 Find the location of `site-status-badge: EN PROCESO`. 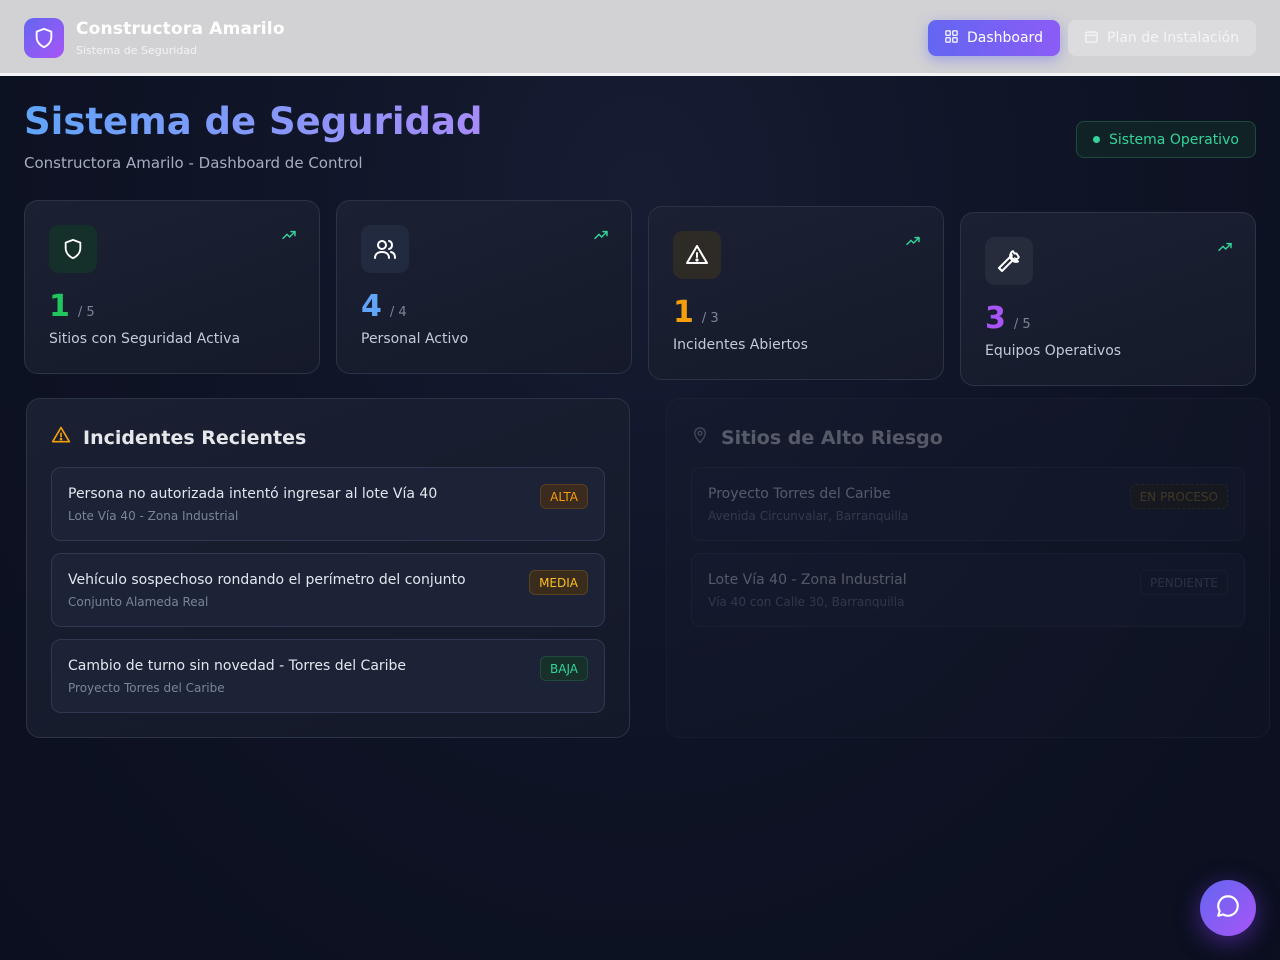

site-status-badge: EN PROCESO is located at coordinates (1178, 496).